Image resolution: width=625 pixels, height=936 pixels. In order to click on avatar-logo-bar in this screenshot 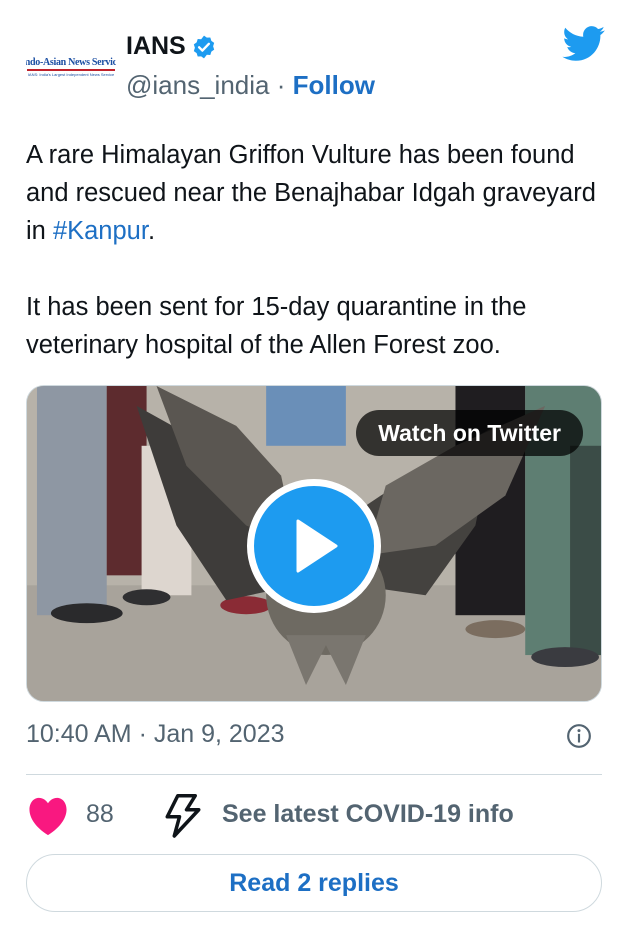, I will do `click(71, 70)`.